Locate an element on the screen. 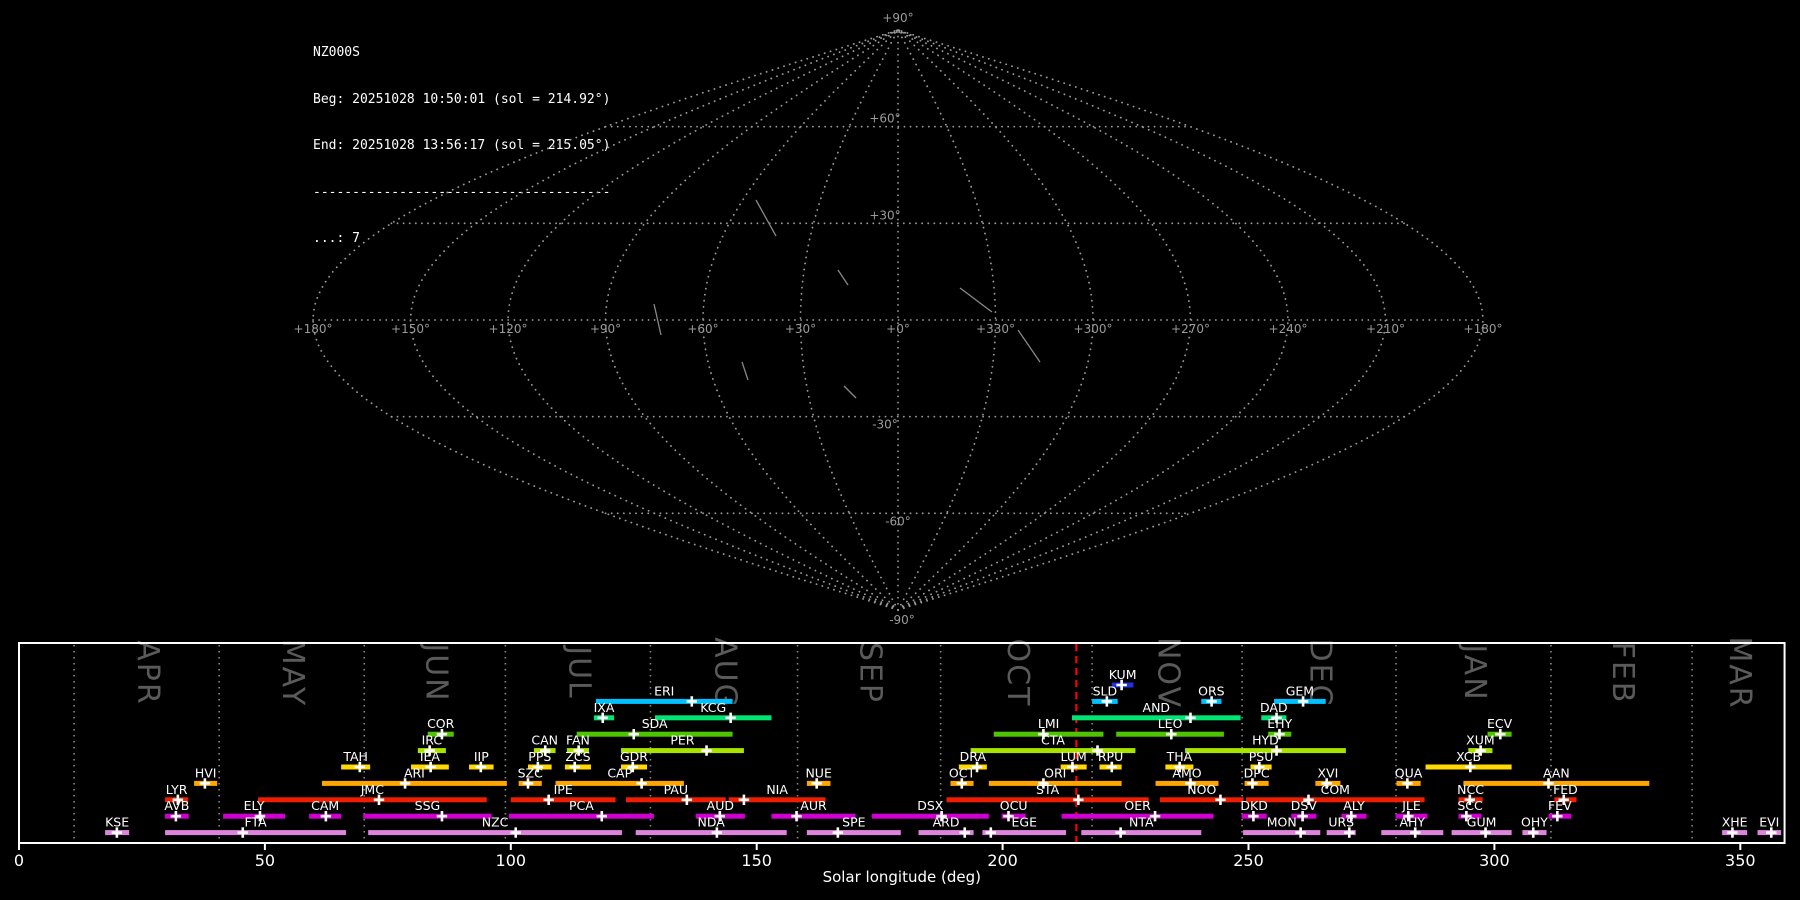 Image resolution: width=1800 pixels, height=900 pixels. shower-label-can: CAN is located at coordinates (544, 740).